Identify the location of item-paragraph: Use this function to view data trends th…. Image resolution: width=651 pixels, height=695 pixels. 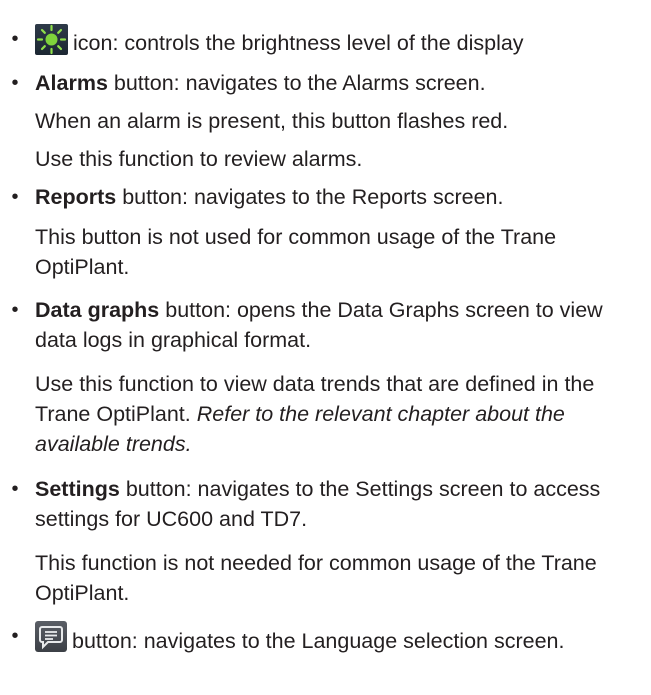
(339, 414).